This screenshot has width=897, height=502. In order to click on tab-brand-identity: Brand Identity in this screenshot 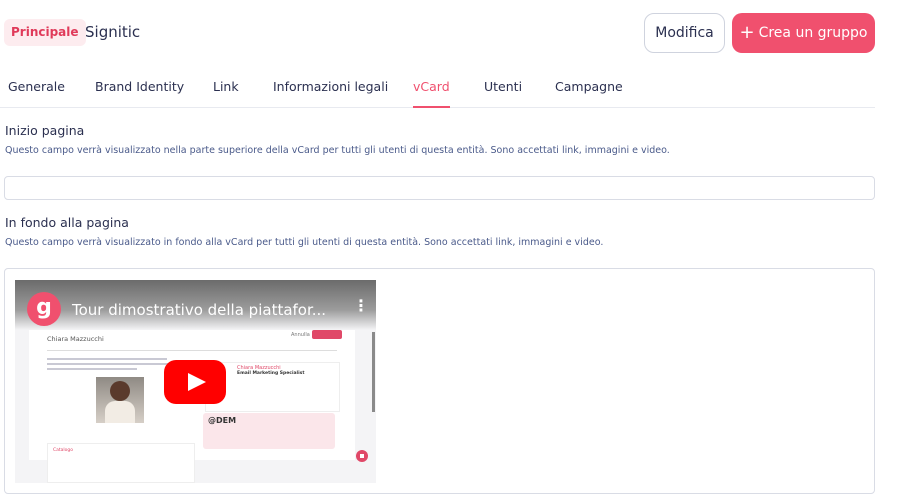, I will do `click(139, 87)`.